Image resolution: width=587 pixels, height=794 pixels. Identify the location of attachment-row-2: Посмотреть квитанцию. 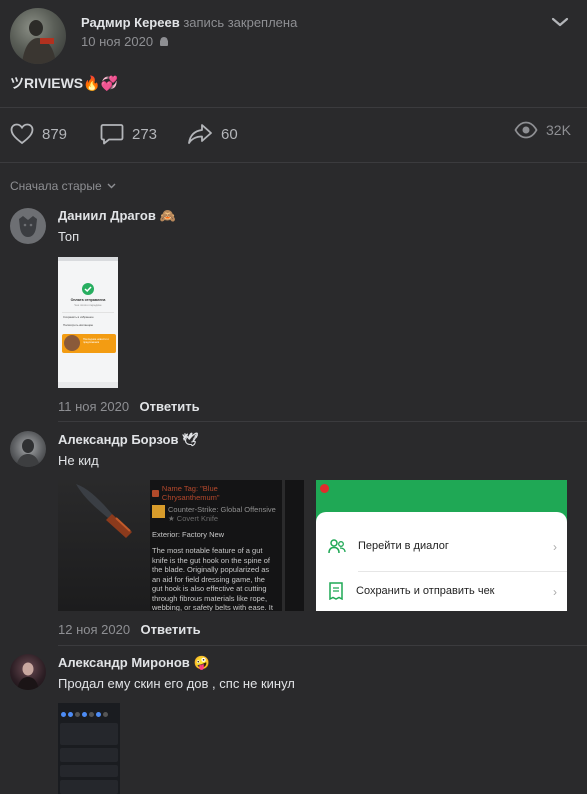
(78, 325).